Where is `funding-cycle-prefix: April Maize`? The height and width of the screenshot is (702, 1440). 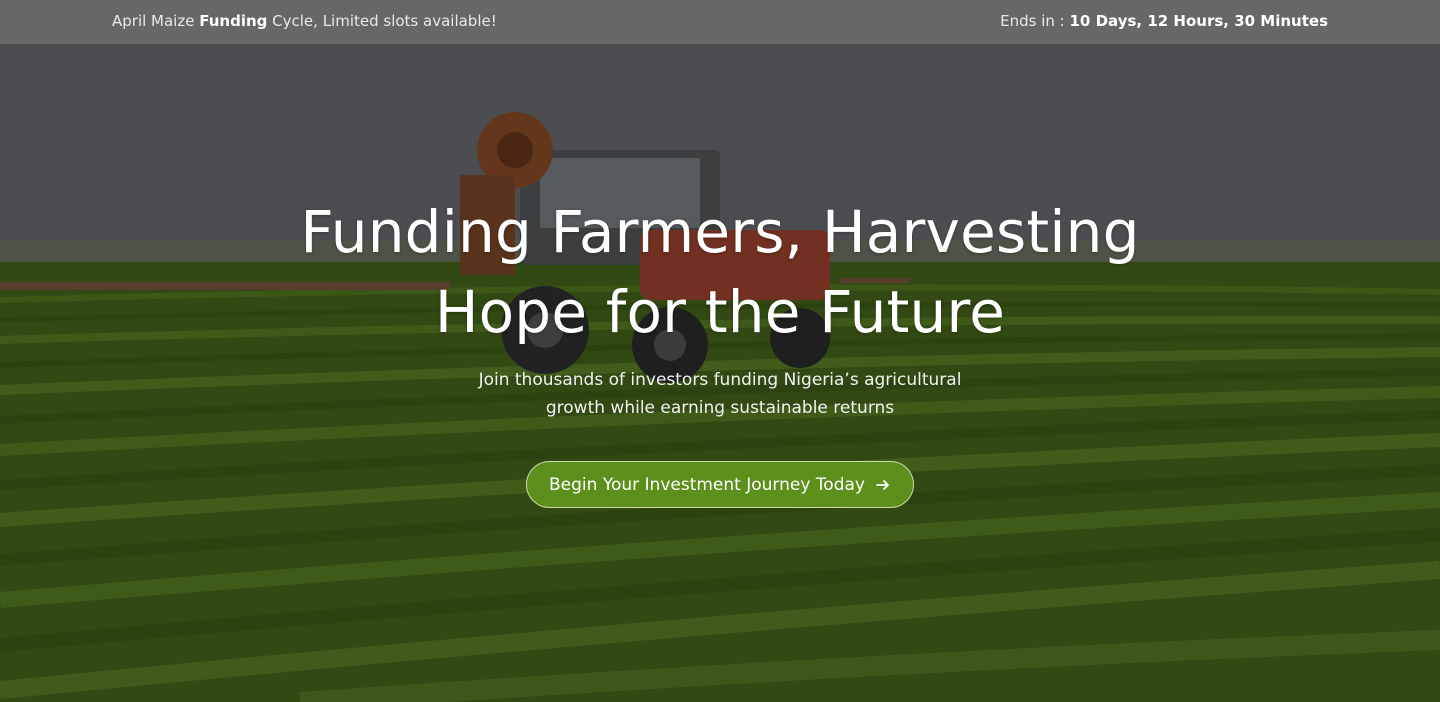 funding-cycle-prefix: April Maize is located at coordinates (156, 21).